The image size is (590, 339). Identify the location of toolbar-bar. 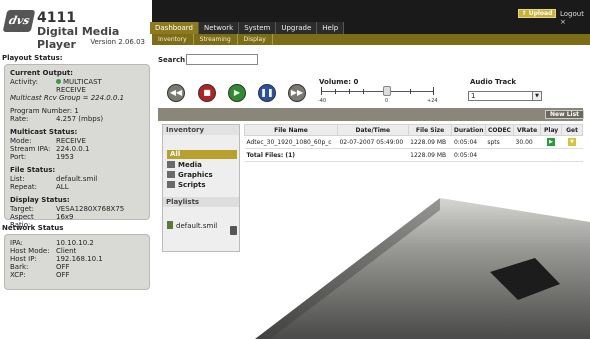
(370, 114).